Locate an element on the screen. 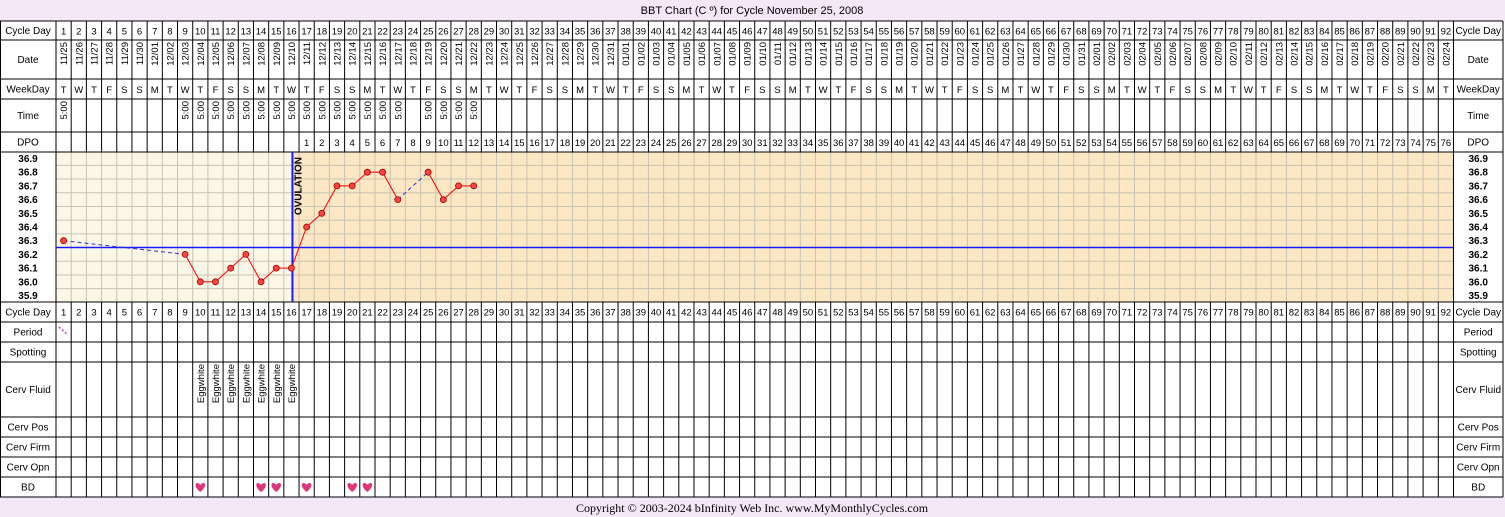  dpo-number: 54 is located at coordinates (1111, 143).